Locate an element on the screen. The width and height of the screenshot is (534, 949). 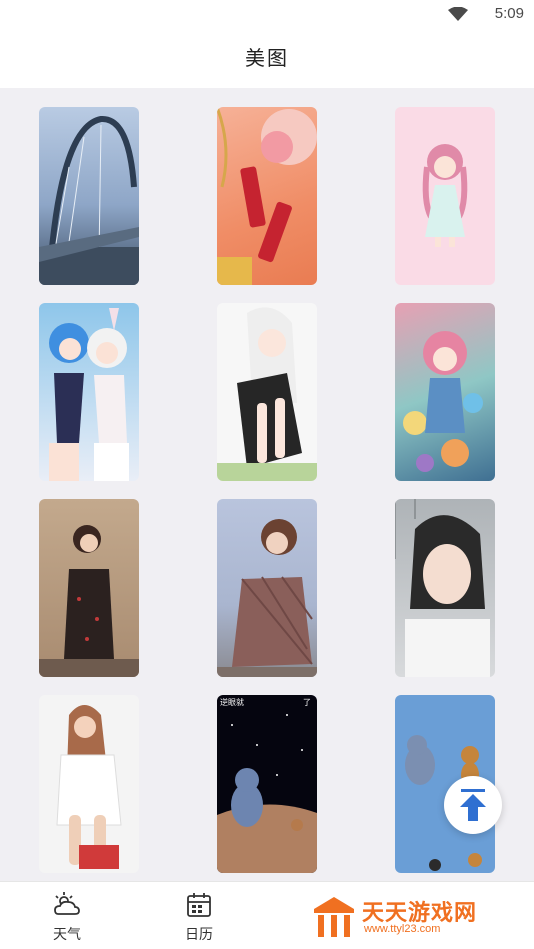
scroll-to-top-button is located at coordinates (473, 805).